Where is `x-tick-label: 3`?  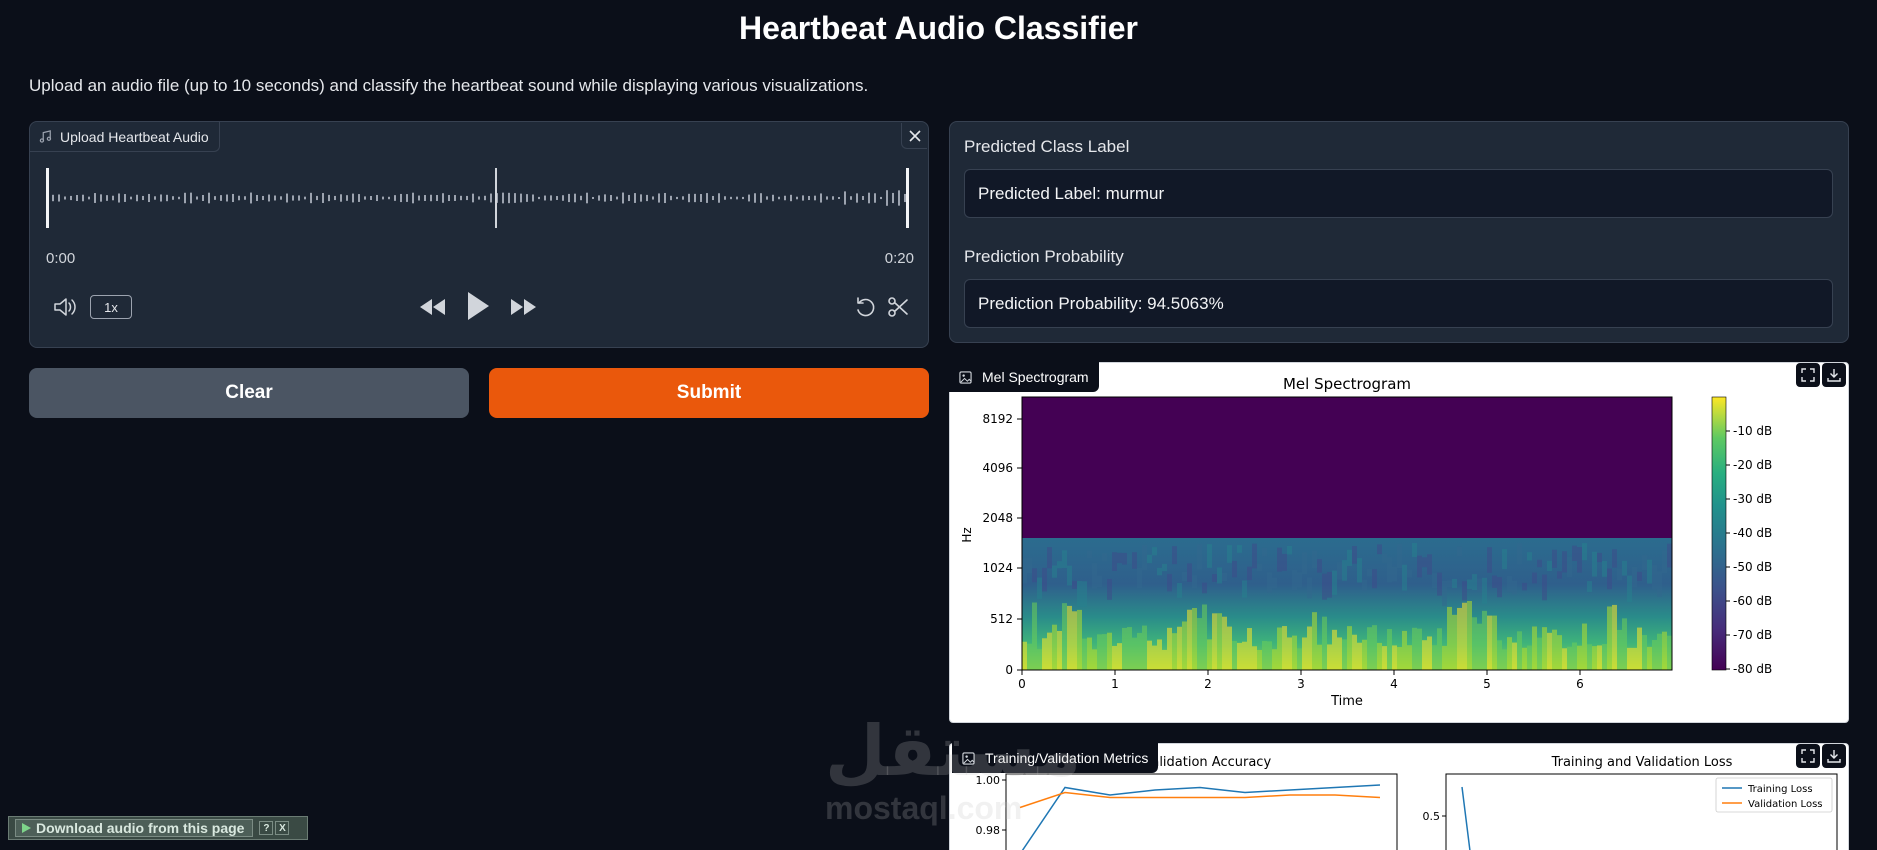
x-tick-label: 3 is located at coordinates (1301, 684).